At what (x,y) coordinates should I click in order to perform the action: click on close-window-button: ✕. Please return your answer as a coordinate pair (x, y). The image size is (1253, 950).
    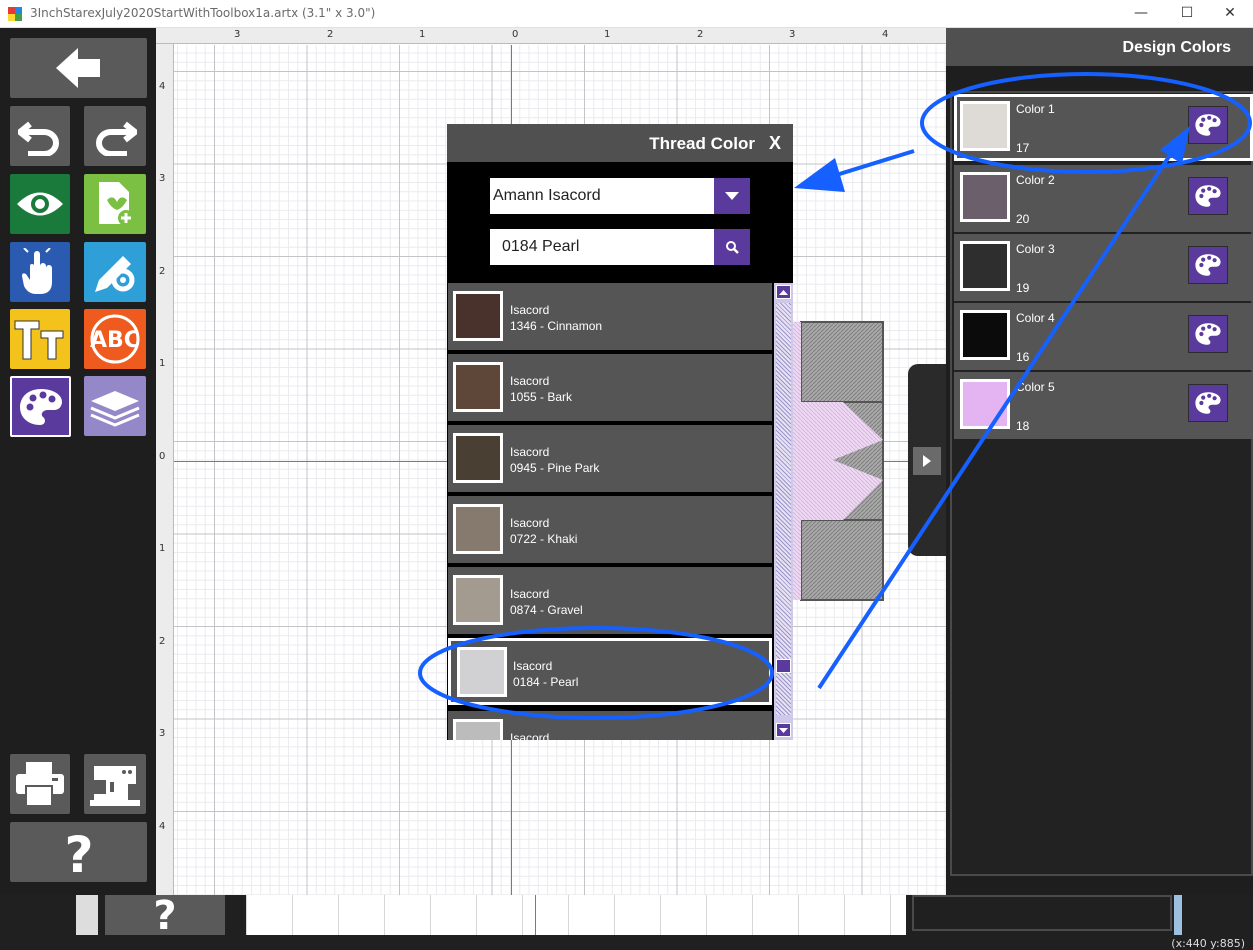
    Looking at the image, I should click on (1230, 14).